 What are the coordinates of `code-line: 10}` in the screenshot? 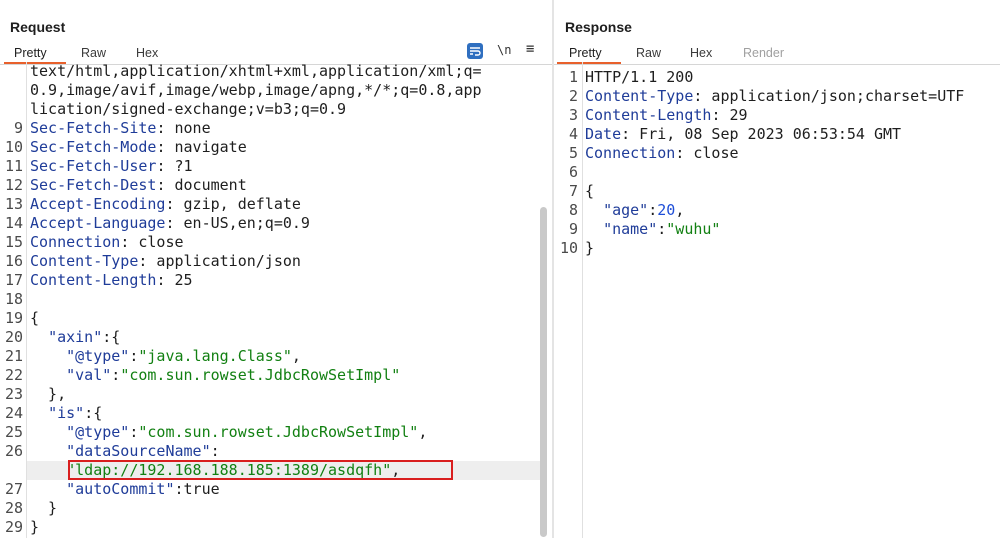 It's located at (777, 248).